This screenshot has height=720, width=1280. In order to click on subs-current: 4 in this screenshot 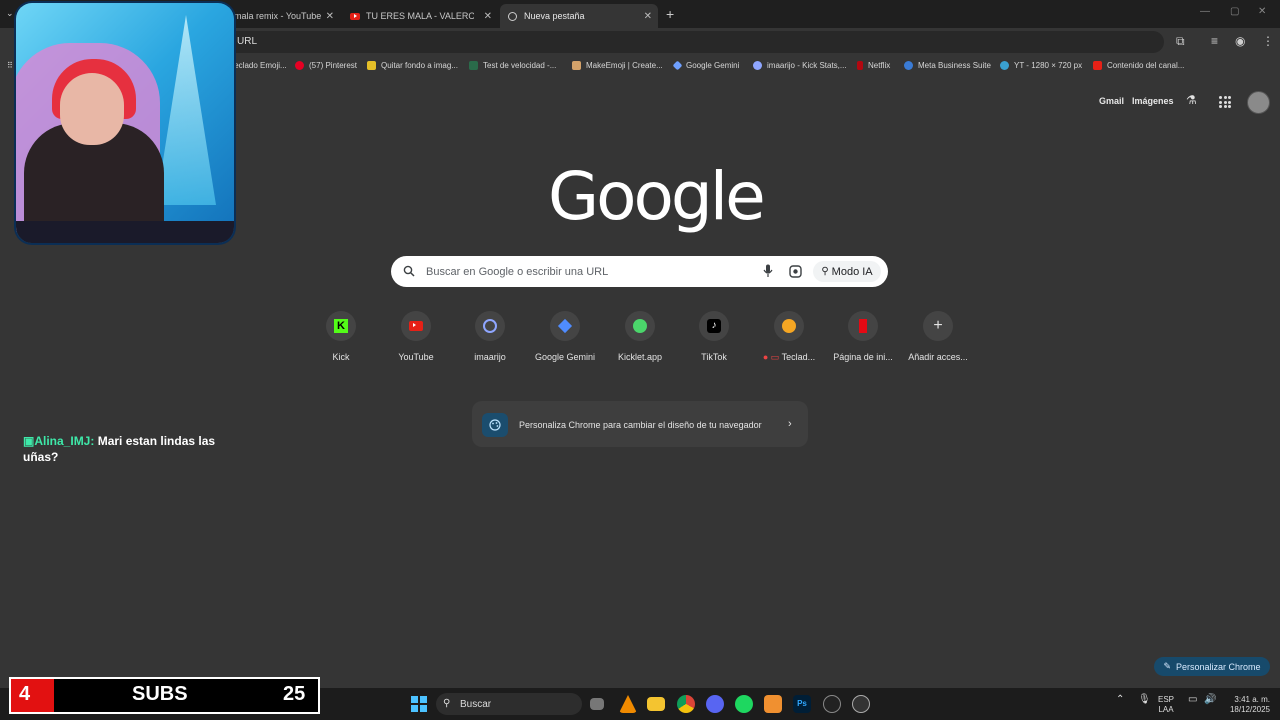, I will do `click(25, 694)`.